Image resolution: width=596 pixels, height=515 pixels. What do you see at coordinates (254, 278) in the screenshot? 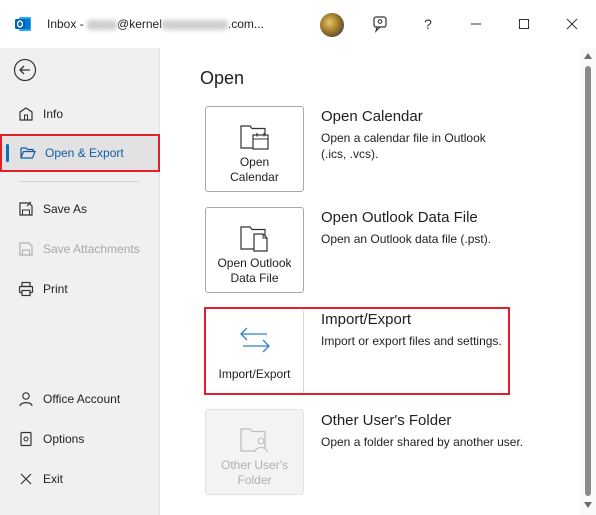
I see `tile-label-line: Data File` at bounding box center [254, 278].